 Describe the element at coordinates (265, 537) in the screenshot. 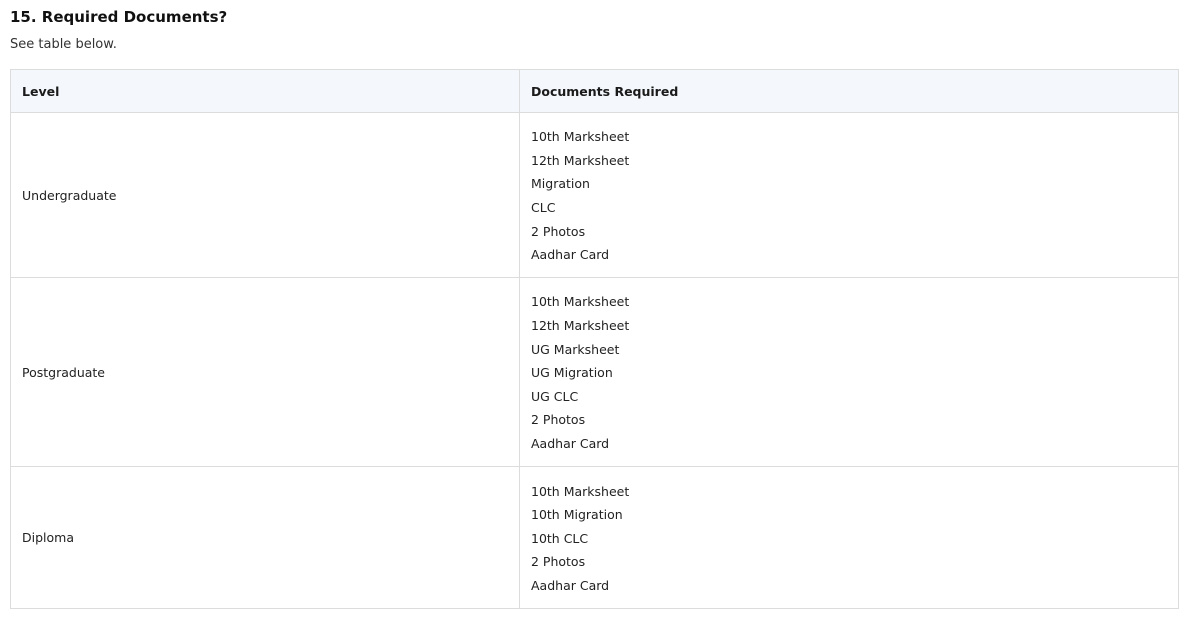

I see `level-cell: Diploma` at that location.